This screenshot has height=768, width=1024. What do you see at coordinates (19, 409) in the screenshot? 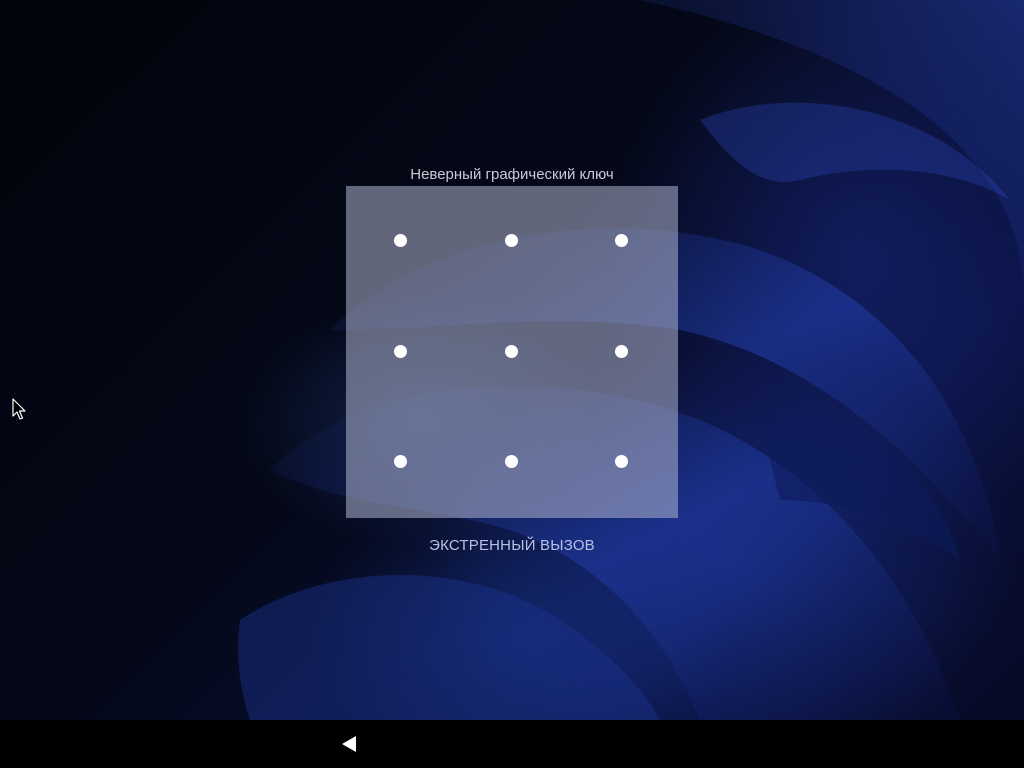
I see `mouse-pointer-icon` at bounding box center [19, 409].